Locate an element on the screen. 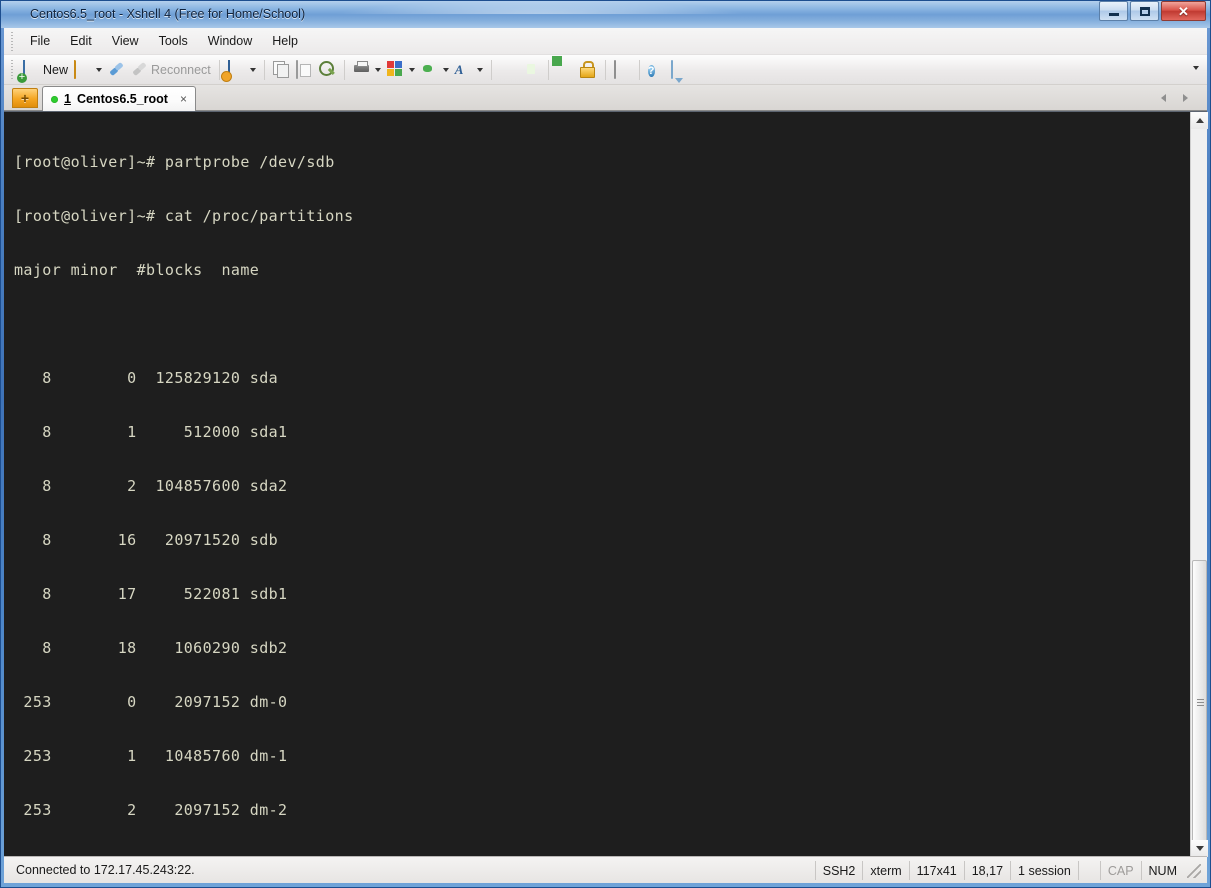 This screenshot has height=888, width=1211. tab-close-icon: × is located at coordinates (183, 99).